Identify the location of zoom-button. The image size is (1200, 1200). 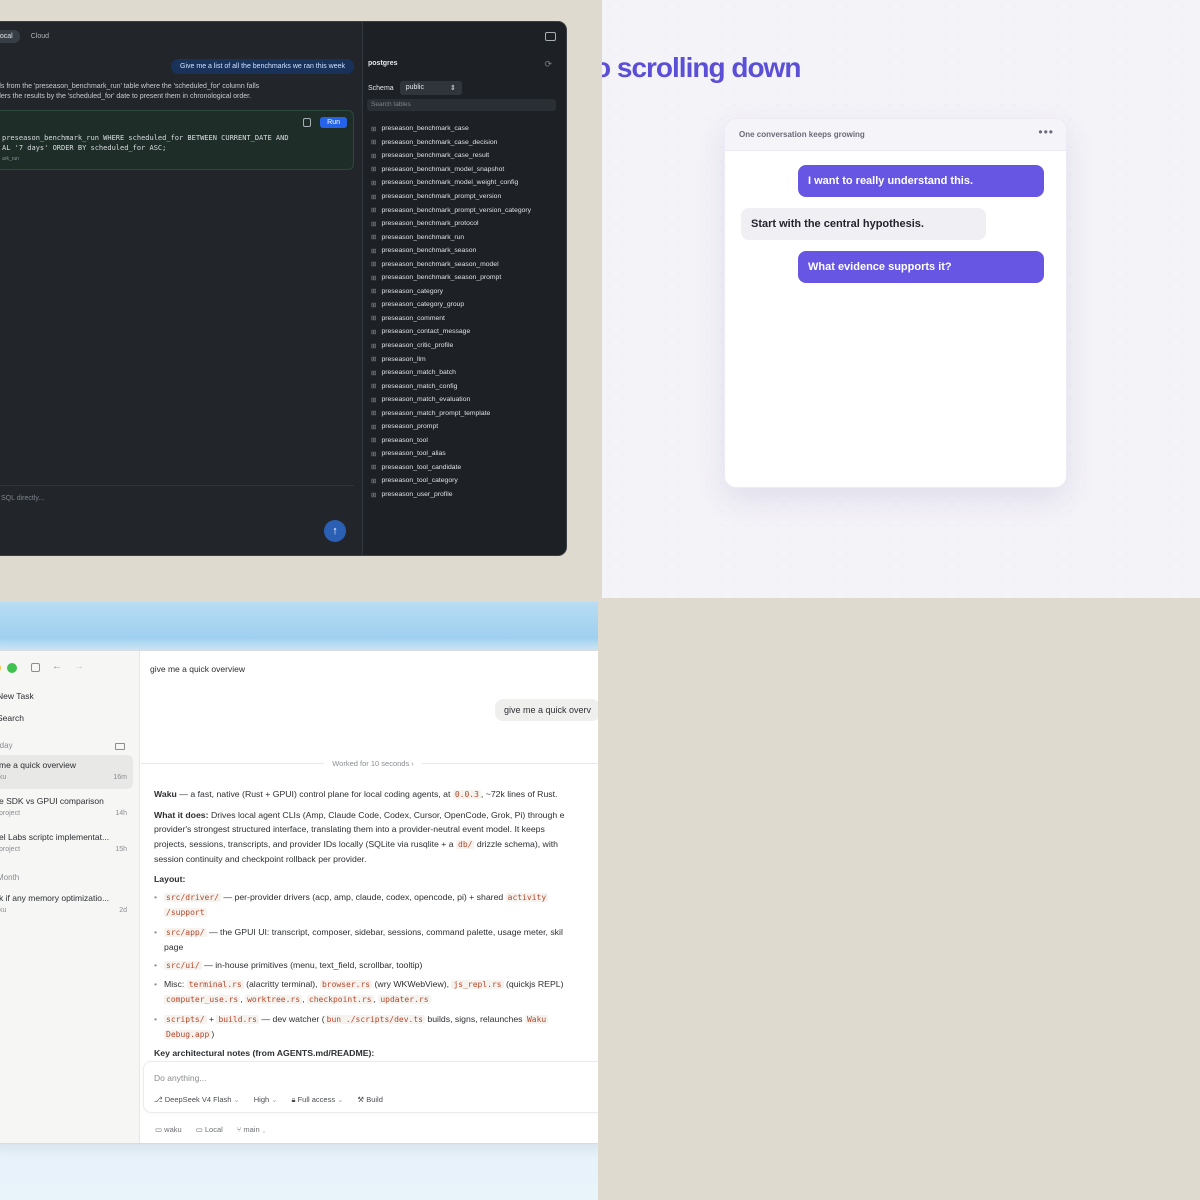
(12, 668).